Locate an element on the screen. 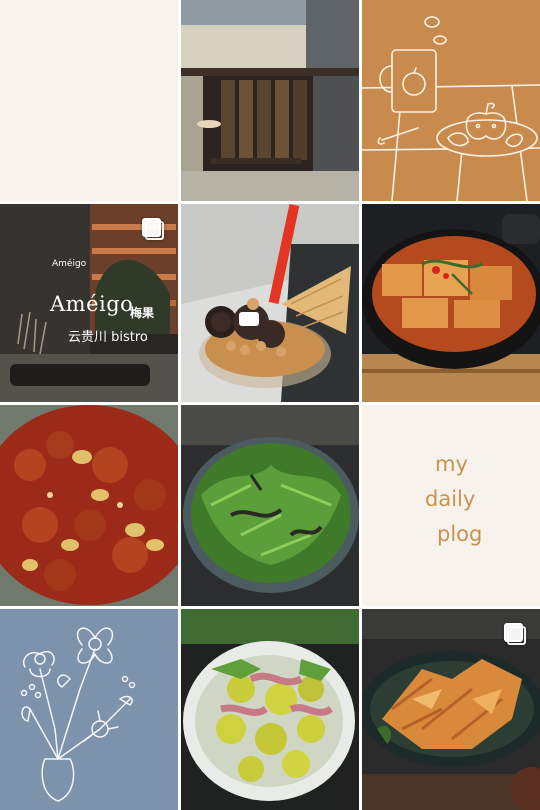  plog-text-group: my daily plog is located at coordinates (451, 505).